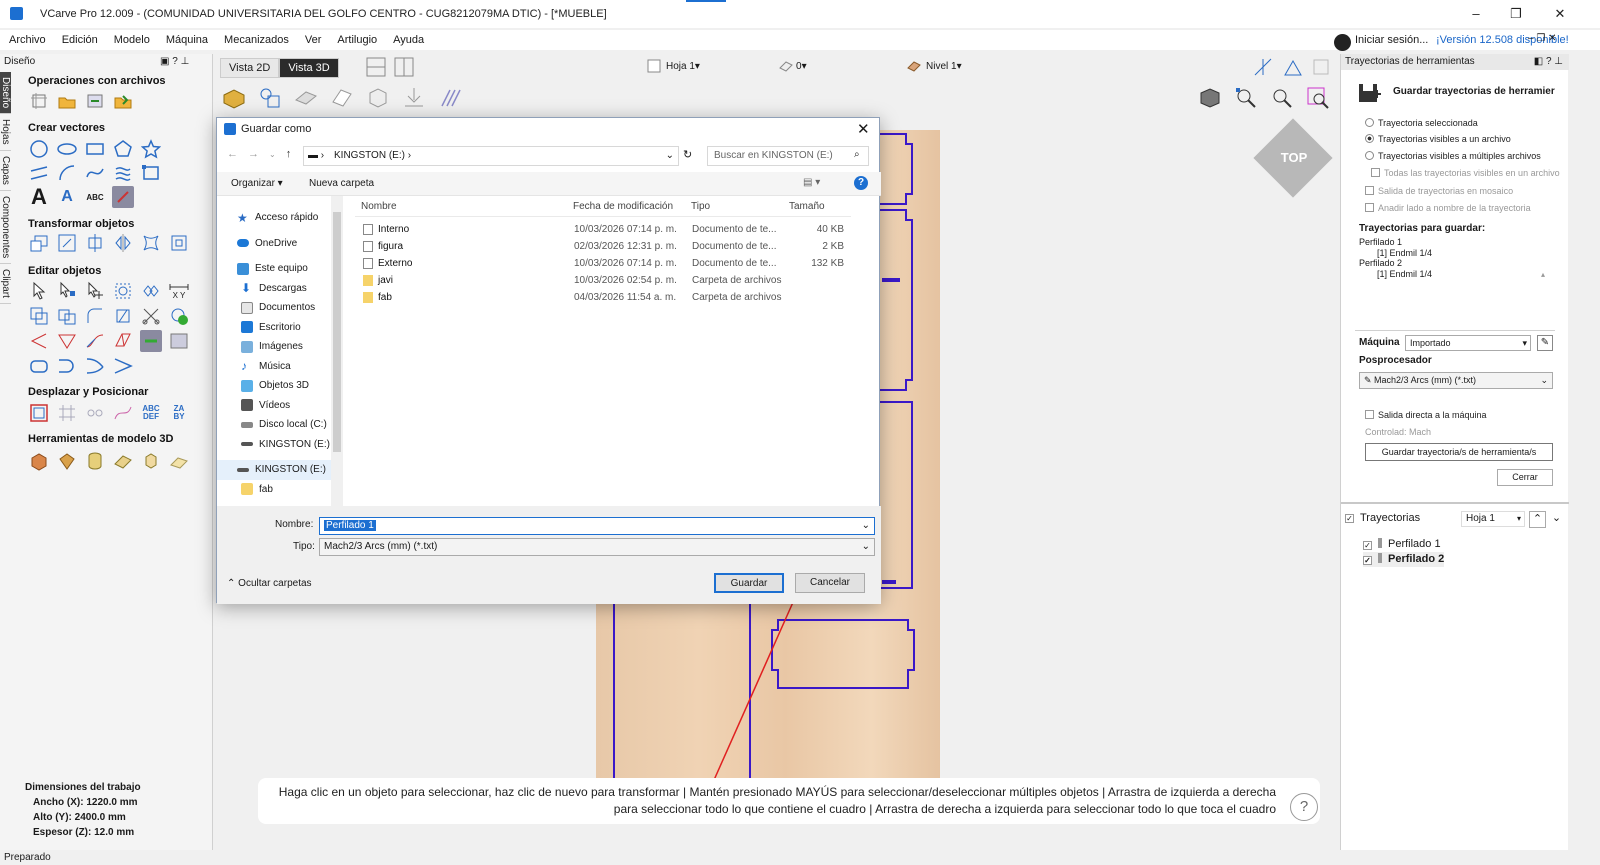 This screenshot has width=1600, height=865. Describe the element at coordinates (1321, 67) in the screenshot. I see `window-icon` at that location.